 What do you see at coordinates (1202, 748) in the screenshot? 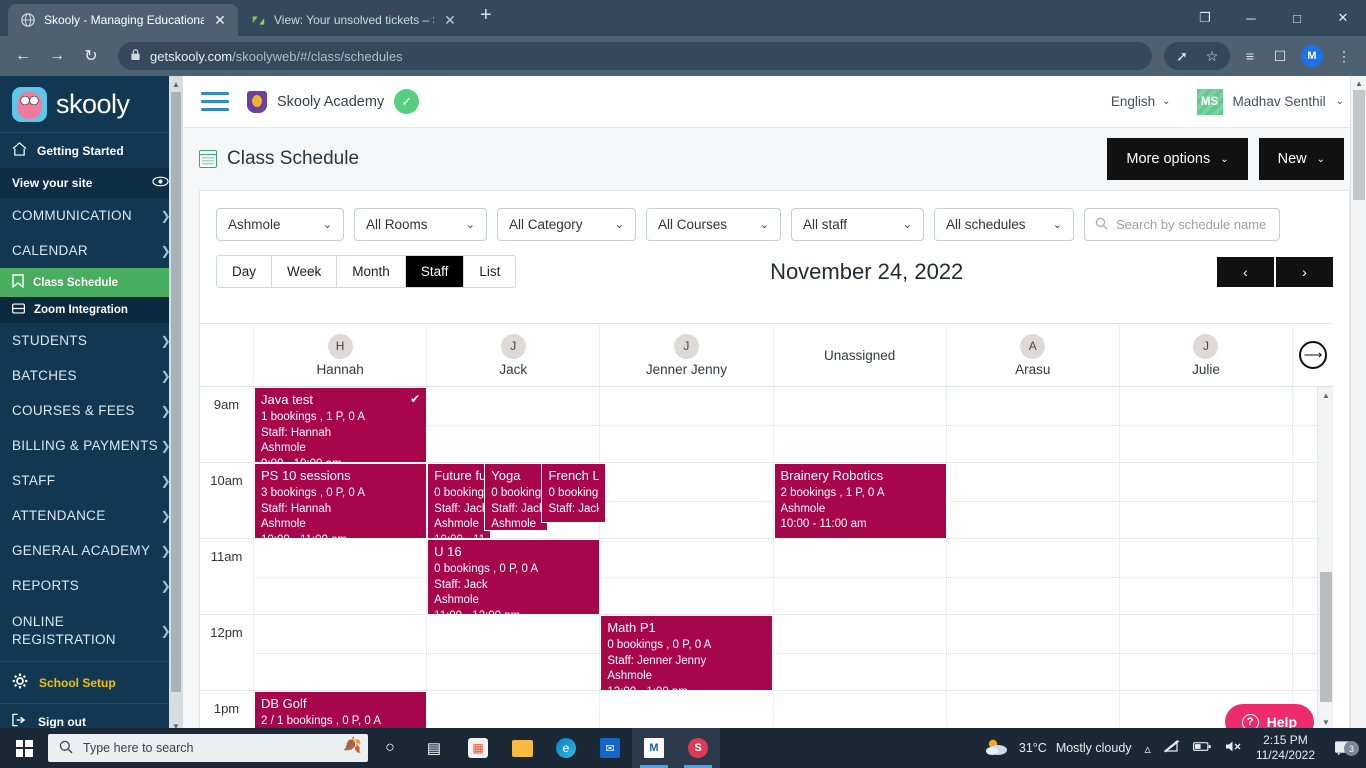
I see `battery-icon` at bounding box center [1202, 748].